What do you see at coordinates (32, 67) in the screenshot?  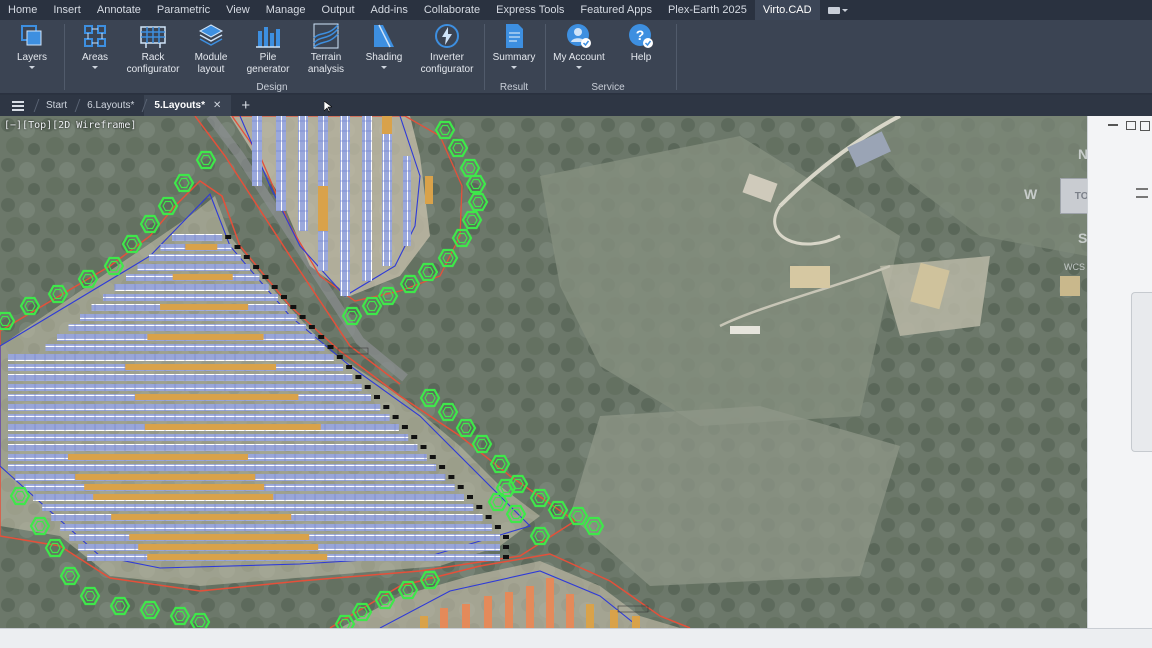 I see `chevron-down-icon` at bounding box center [32, 67].